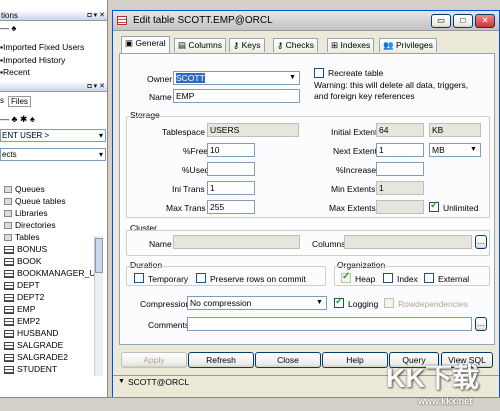 The width and height of the screenshot is (500, 411). I want to click on watermark: KK下载 www.kkx.net, so click(441, 382).